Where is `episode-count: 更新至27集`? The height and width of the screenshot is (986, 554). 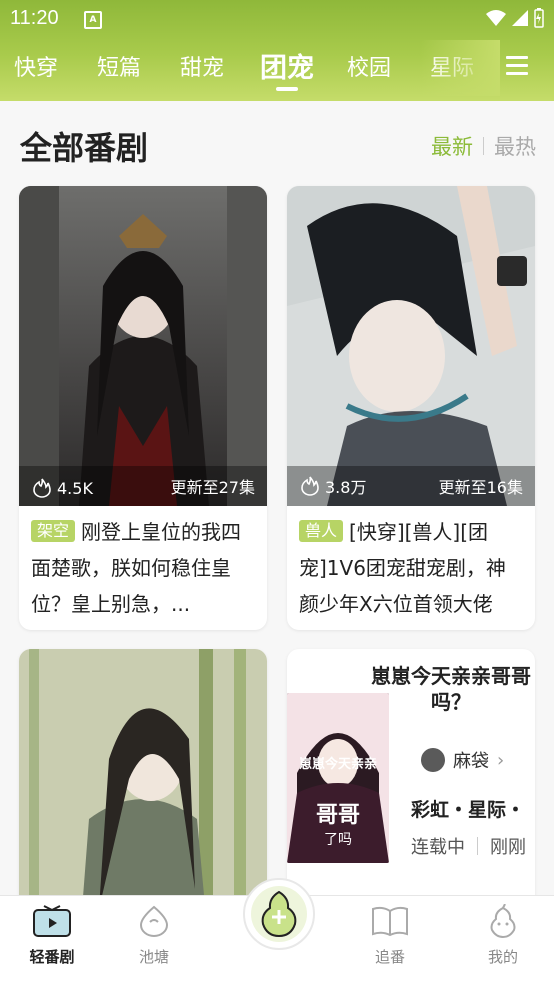 episode-count: 更新至27集 is located at coordinates (212, 487).